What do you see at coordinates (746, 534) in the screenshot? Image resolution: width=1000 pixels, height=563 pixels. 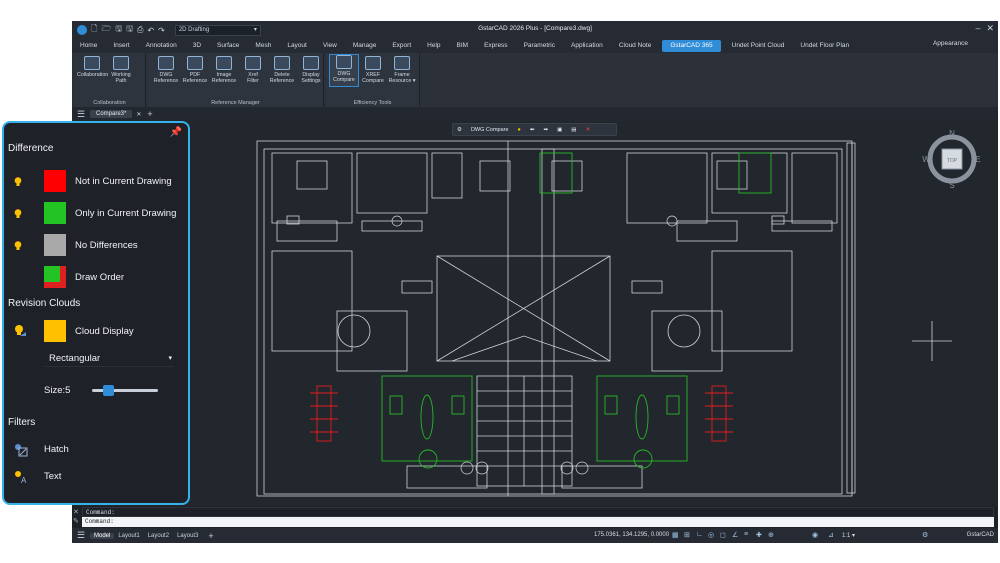 I see `lineweight-icon: ≡` at bounding box center [746, 534].